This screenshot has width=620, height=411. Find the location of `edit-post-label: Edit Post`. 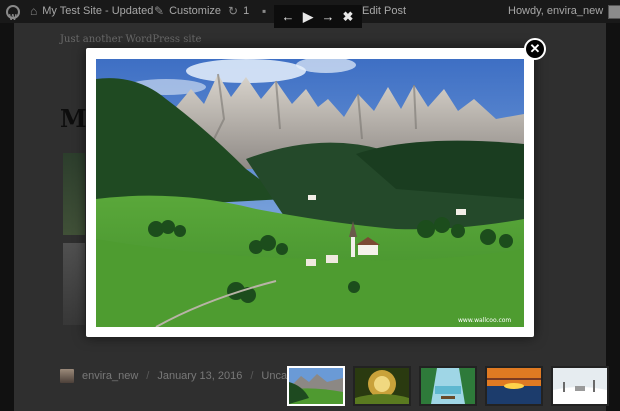

edit-post-label: Edit Post is located at coordinates (384, 11).